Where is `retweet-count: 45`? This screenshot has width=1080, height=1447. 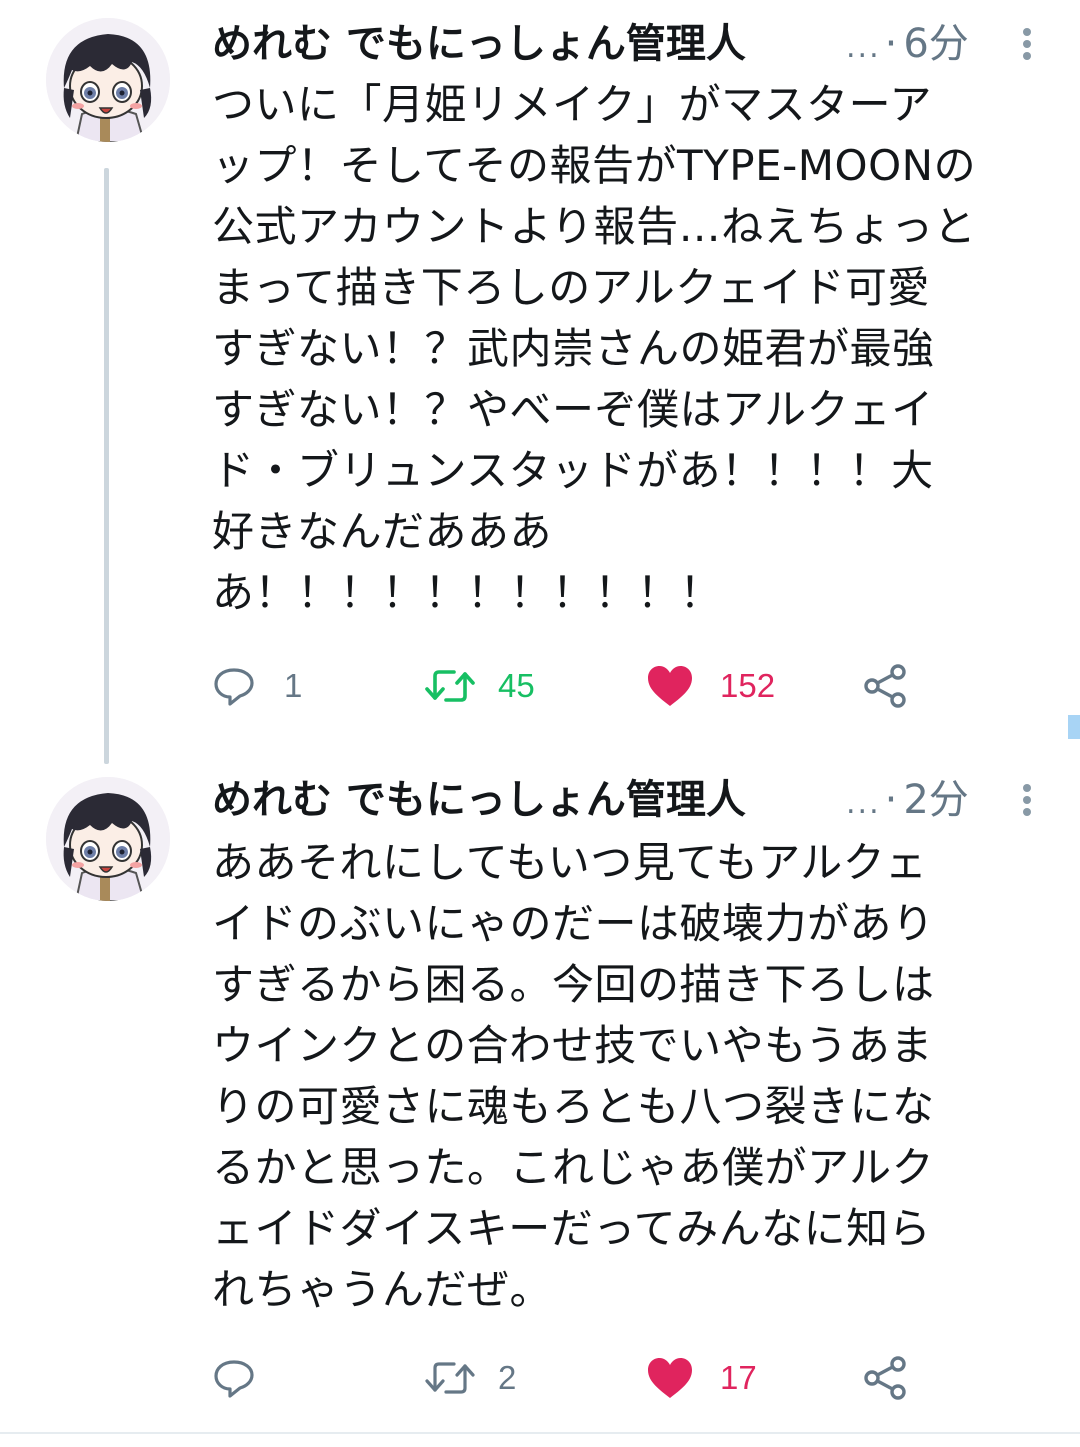
retweet-count: 45 is located at coordinates (516, 685).